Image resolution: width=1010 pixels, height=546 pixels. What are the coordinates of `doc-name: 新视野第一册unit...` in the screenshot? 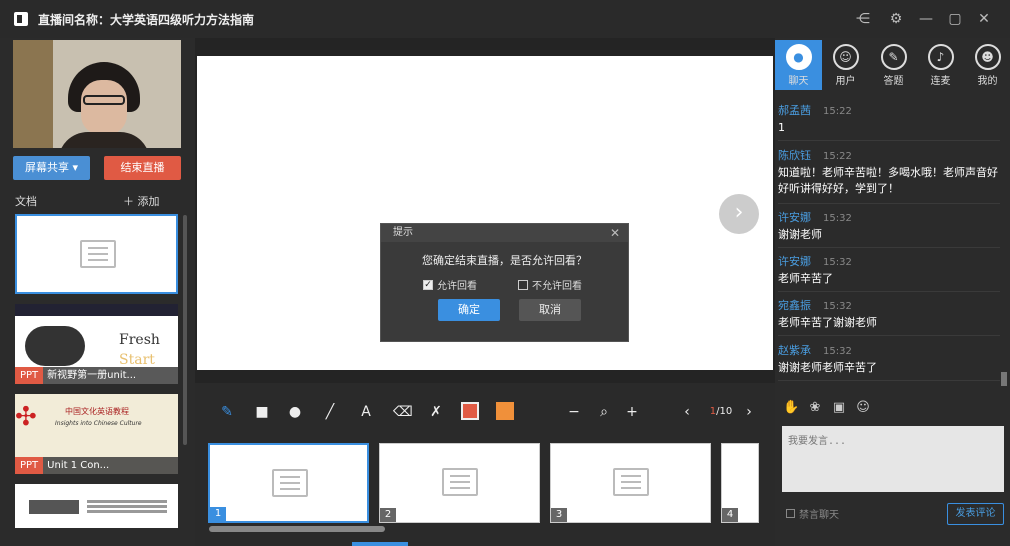 It's located at (92, 375).